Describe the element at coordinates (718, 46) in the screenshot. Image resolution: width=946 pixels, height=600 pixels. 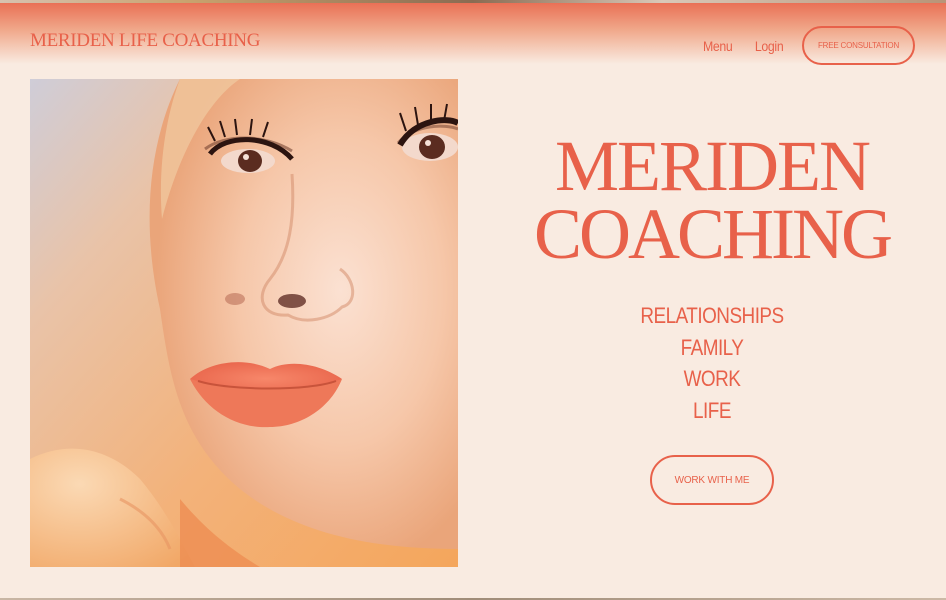
I see `menu-link: Menu` at that location.